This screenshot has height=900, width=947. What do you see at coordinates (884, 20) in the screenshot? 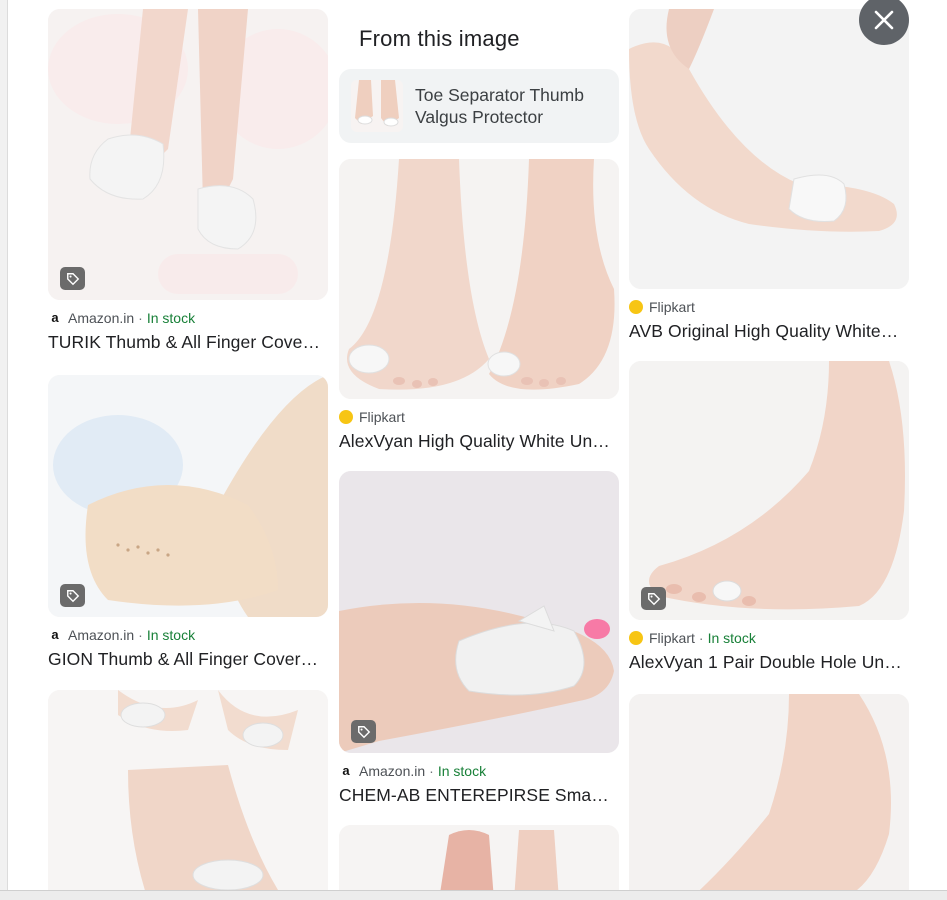
I see `close-icon` at bounding box center [884, 20].